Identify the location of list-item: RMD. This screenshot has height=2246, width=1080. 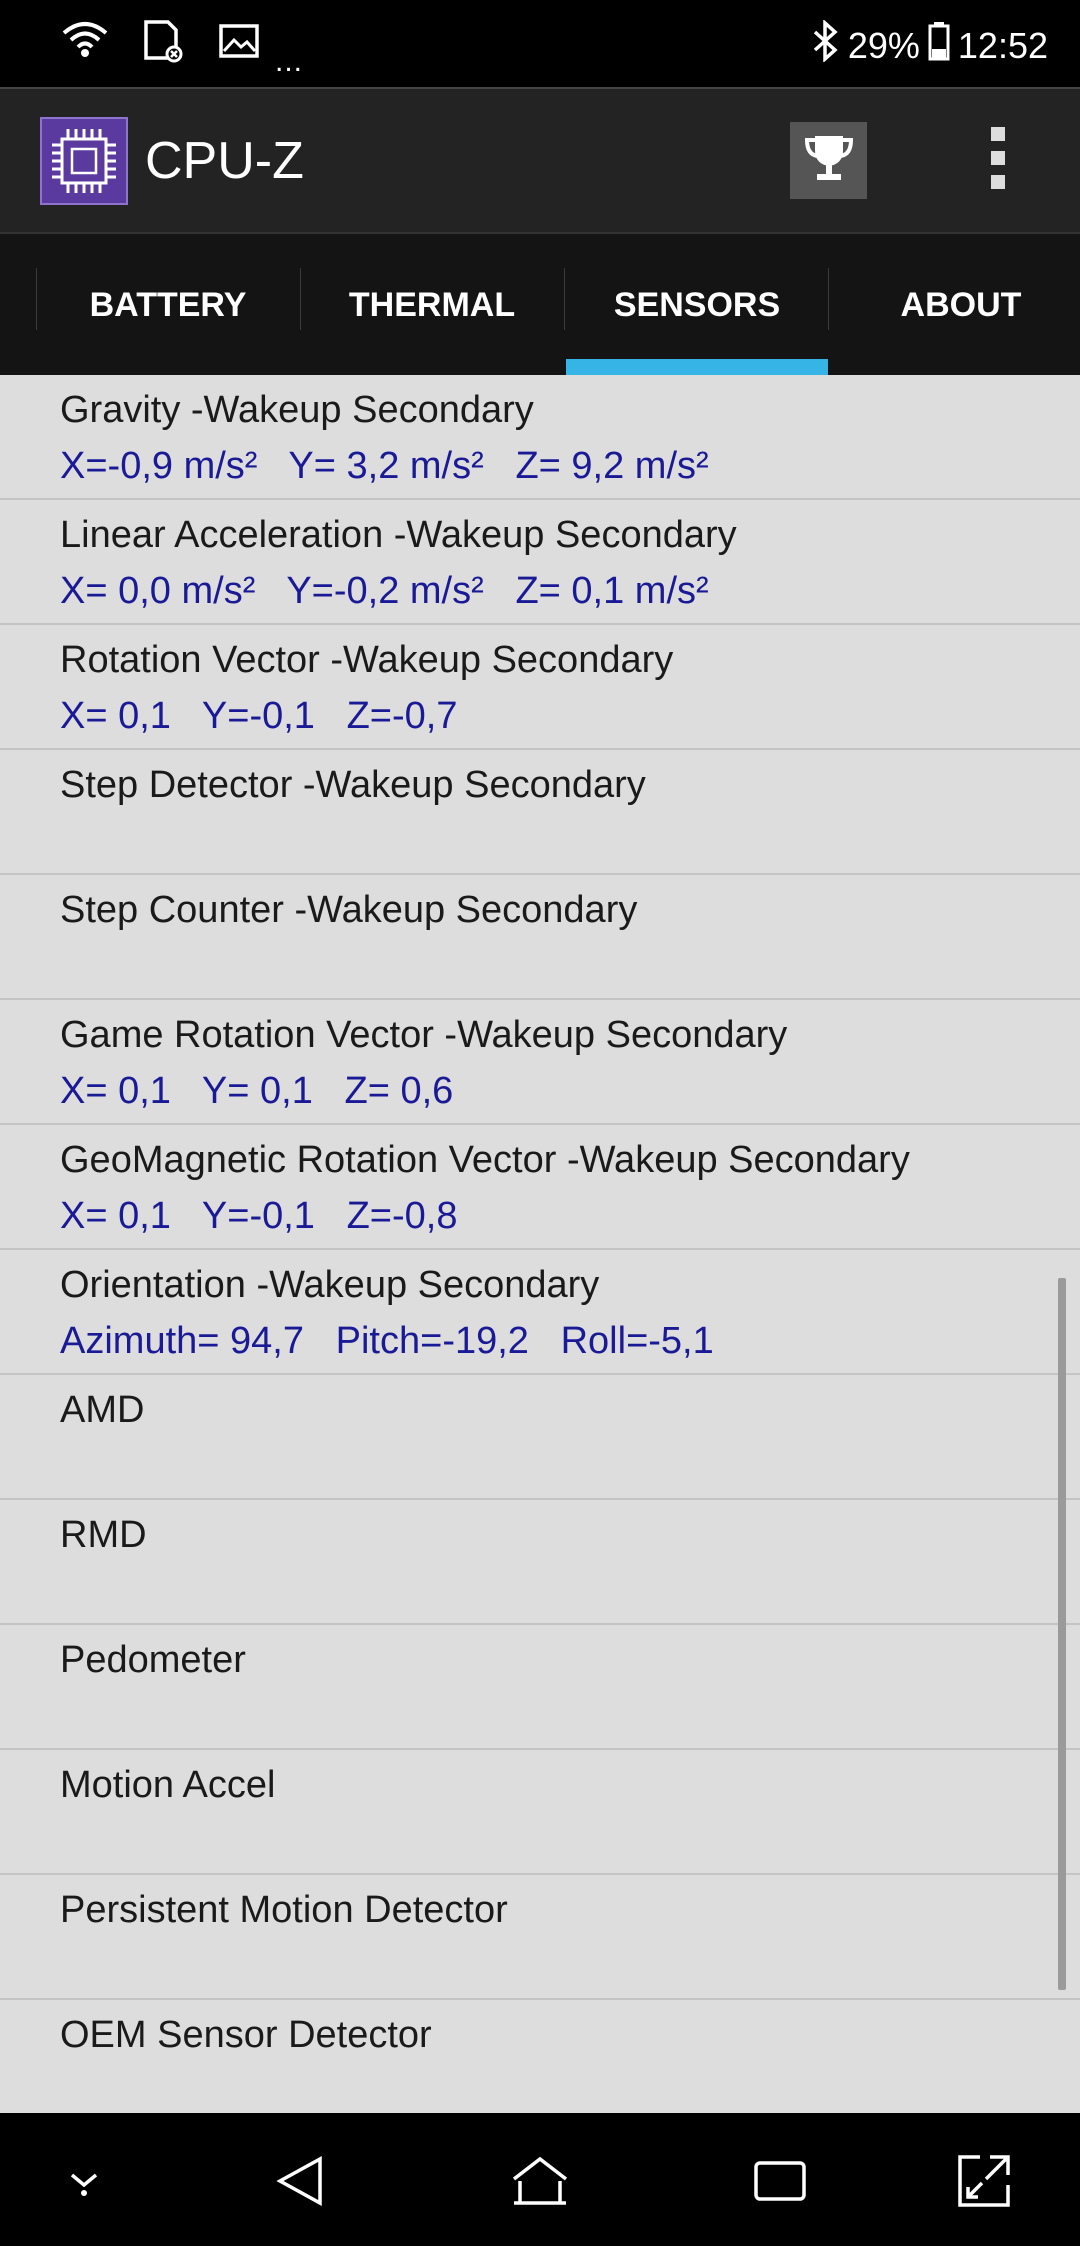
(540, 1562).